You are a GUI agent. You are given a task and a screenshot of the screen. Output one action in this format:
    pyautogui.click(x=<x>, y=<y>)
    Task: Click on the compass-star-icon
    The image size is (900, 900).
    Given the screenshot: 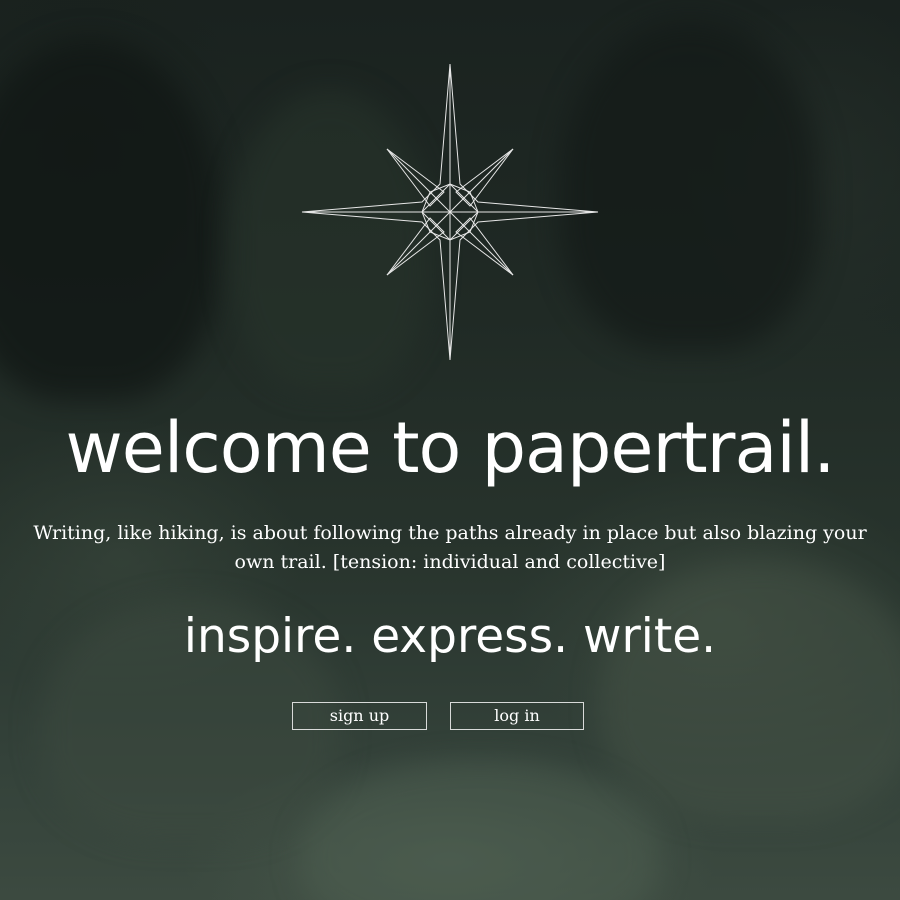 What is the action you would take?
    pyautogui.click(x=450, y=212)
    